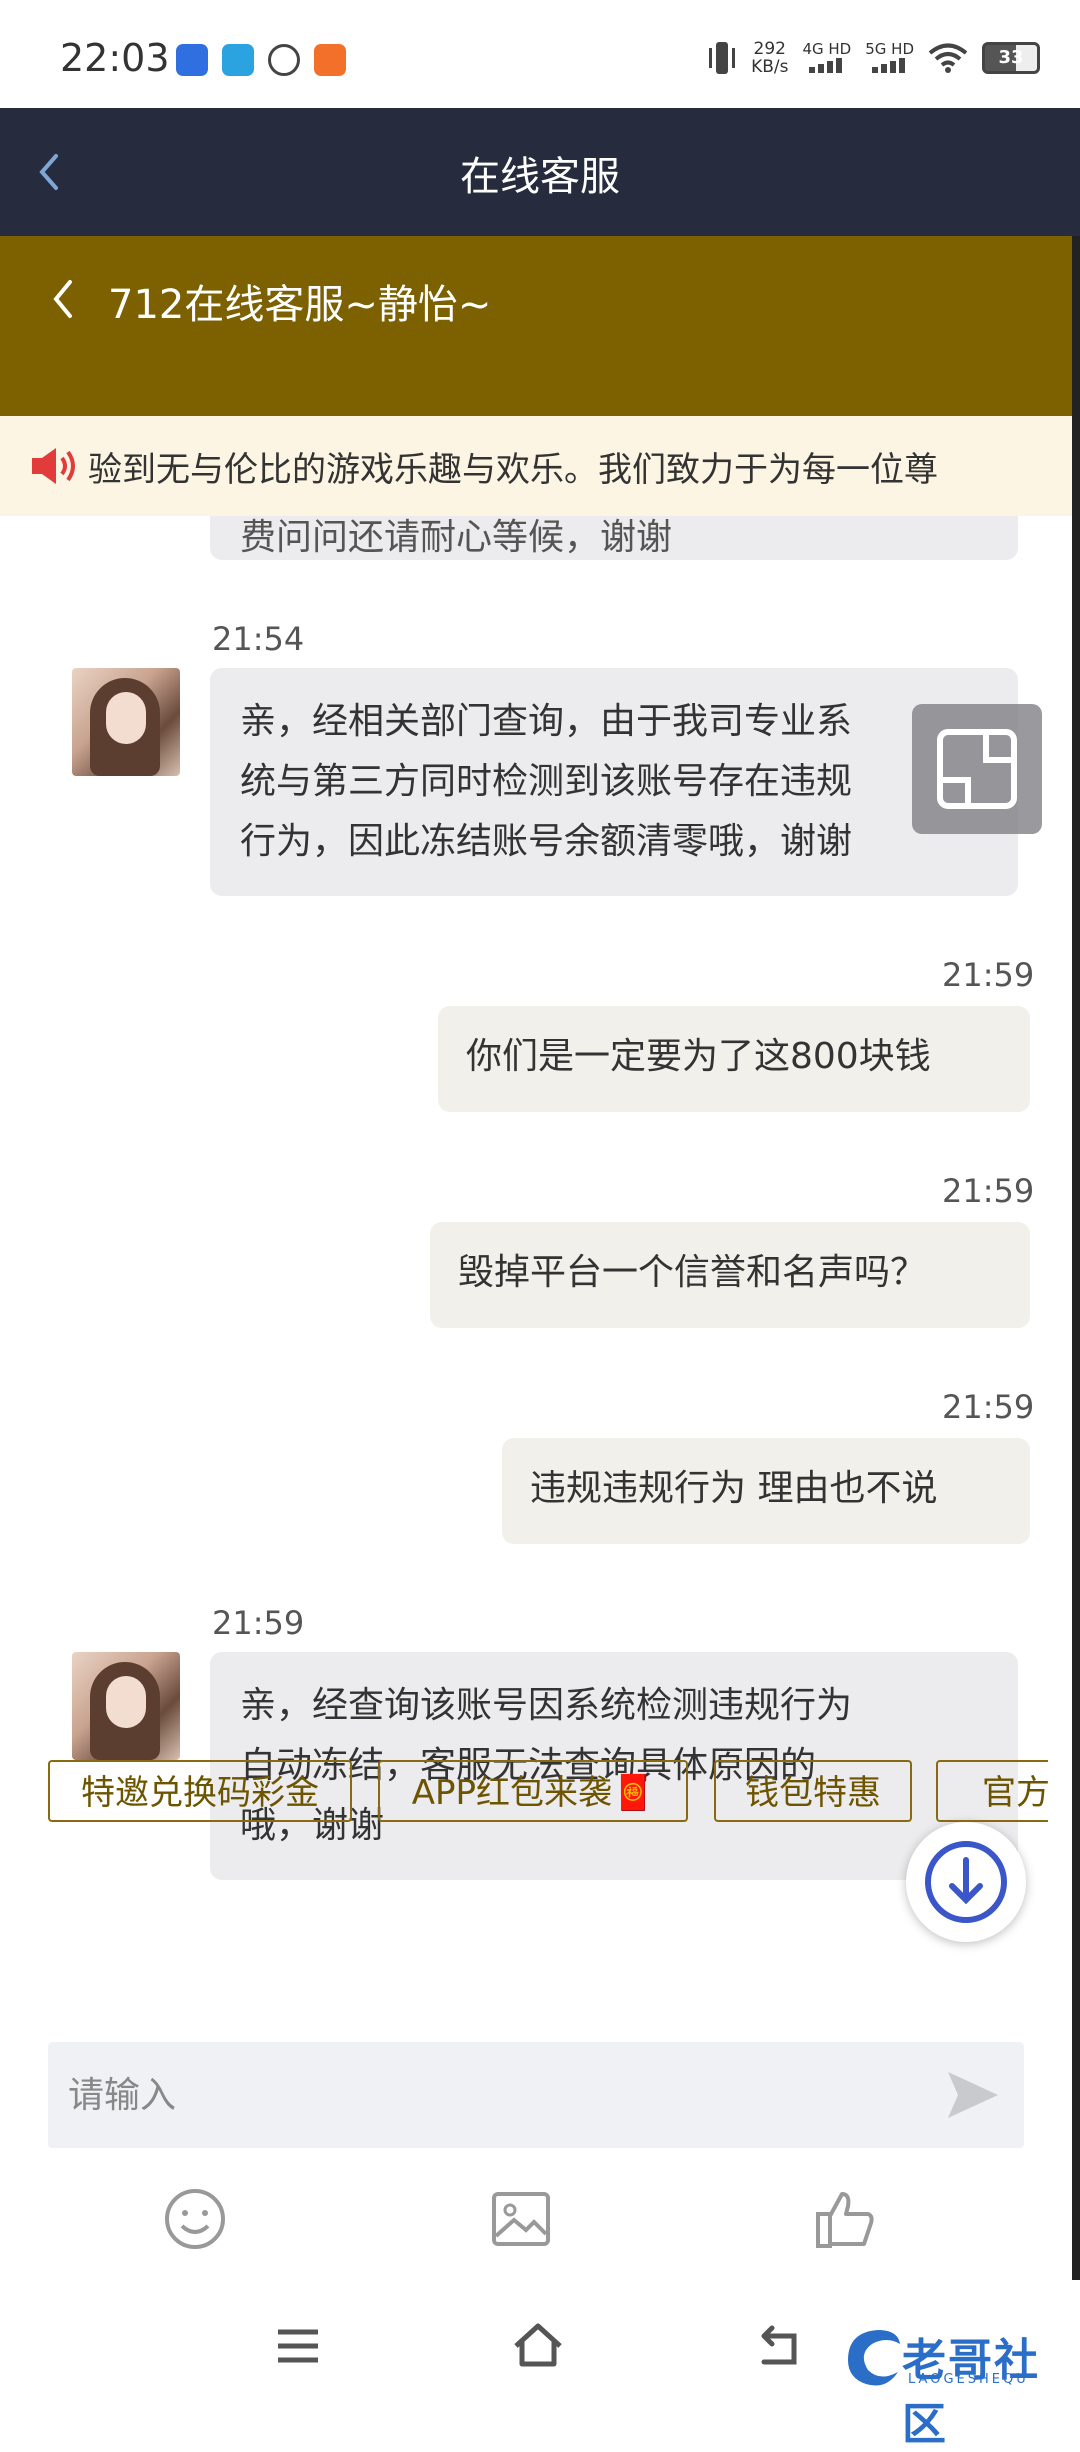 This screenshot has width=1080, height=2452. I want to click on marquee-text: 验到无与伦比的游戏乐趣与欢乐。我们致力于为每一位尊, so click(513, 470).